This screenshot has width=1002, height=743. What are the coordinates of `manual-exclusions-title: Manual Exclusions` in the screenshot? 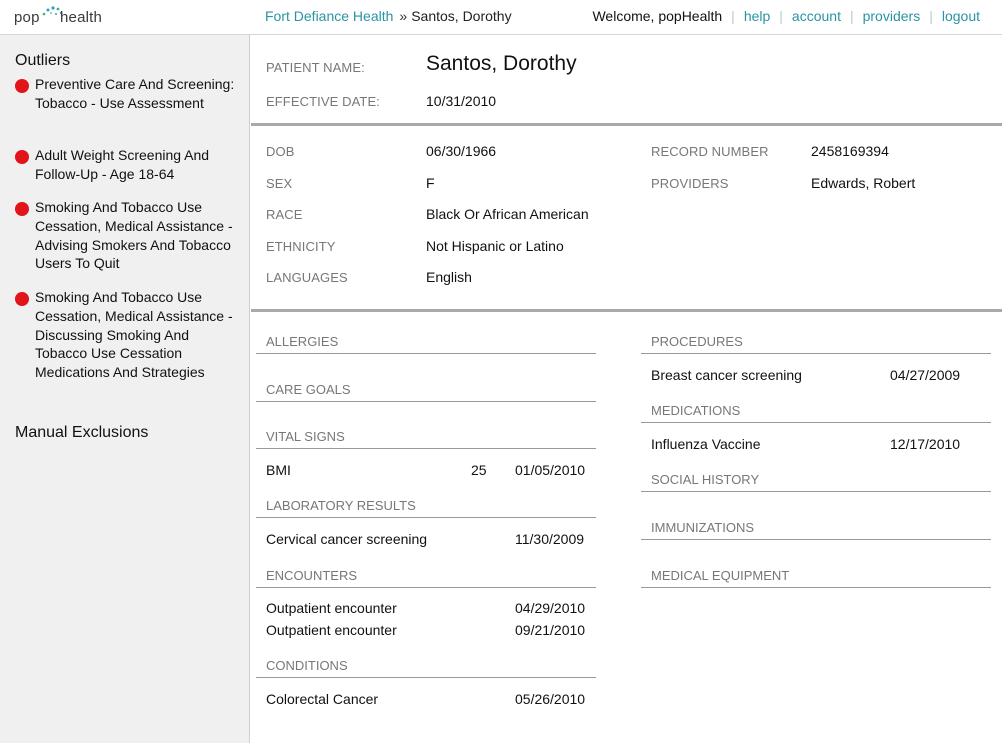 It's located at (81, 433).